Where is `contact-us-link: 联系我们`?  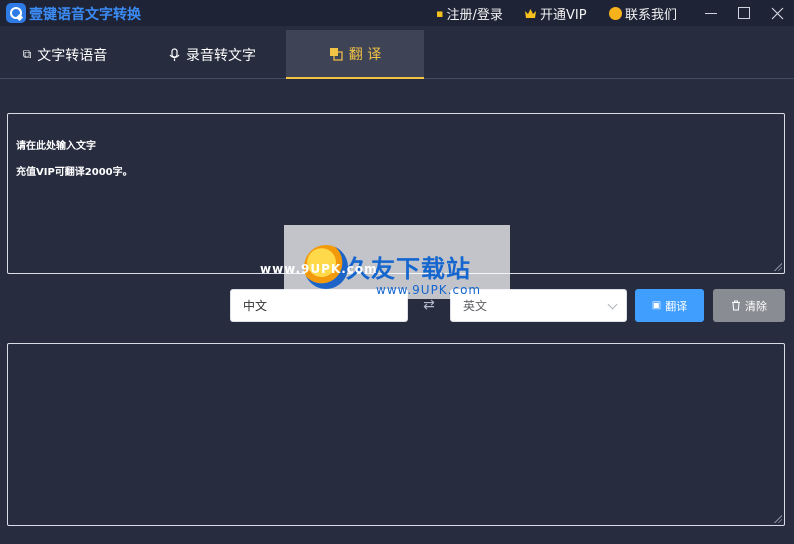 contact-us-link: 联系我们 is located at coordinates (643, 13).